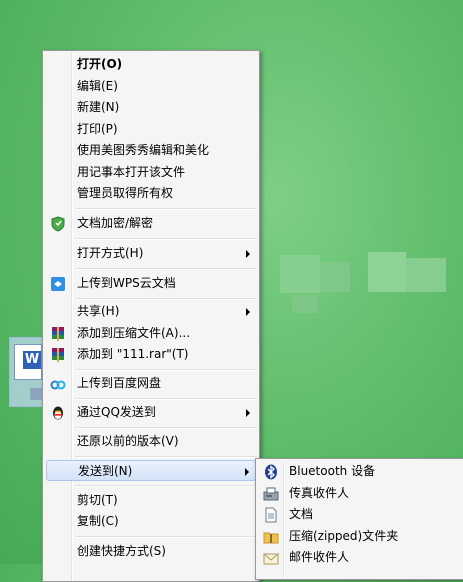 Image resolution: width=463 pixels, height=582 pixels. What do you see at coordinates (360, 493) in the screenshot?
I see `send-to-fax: 传真收件人` at bounding box center [360, 493].